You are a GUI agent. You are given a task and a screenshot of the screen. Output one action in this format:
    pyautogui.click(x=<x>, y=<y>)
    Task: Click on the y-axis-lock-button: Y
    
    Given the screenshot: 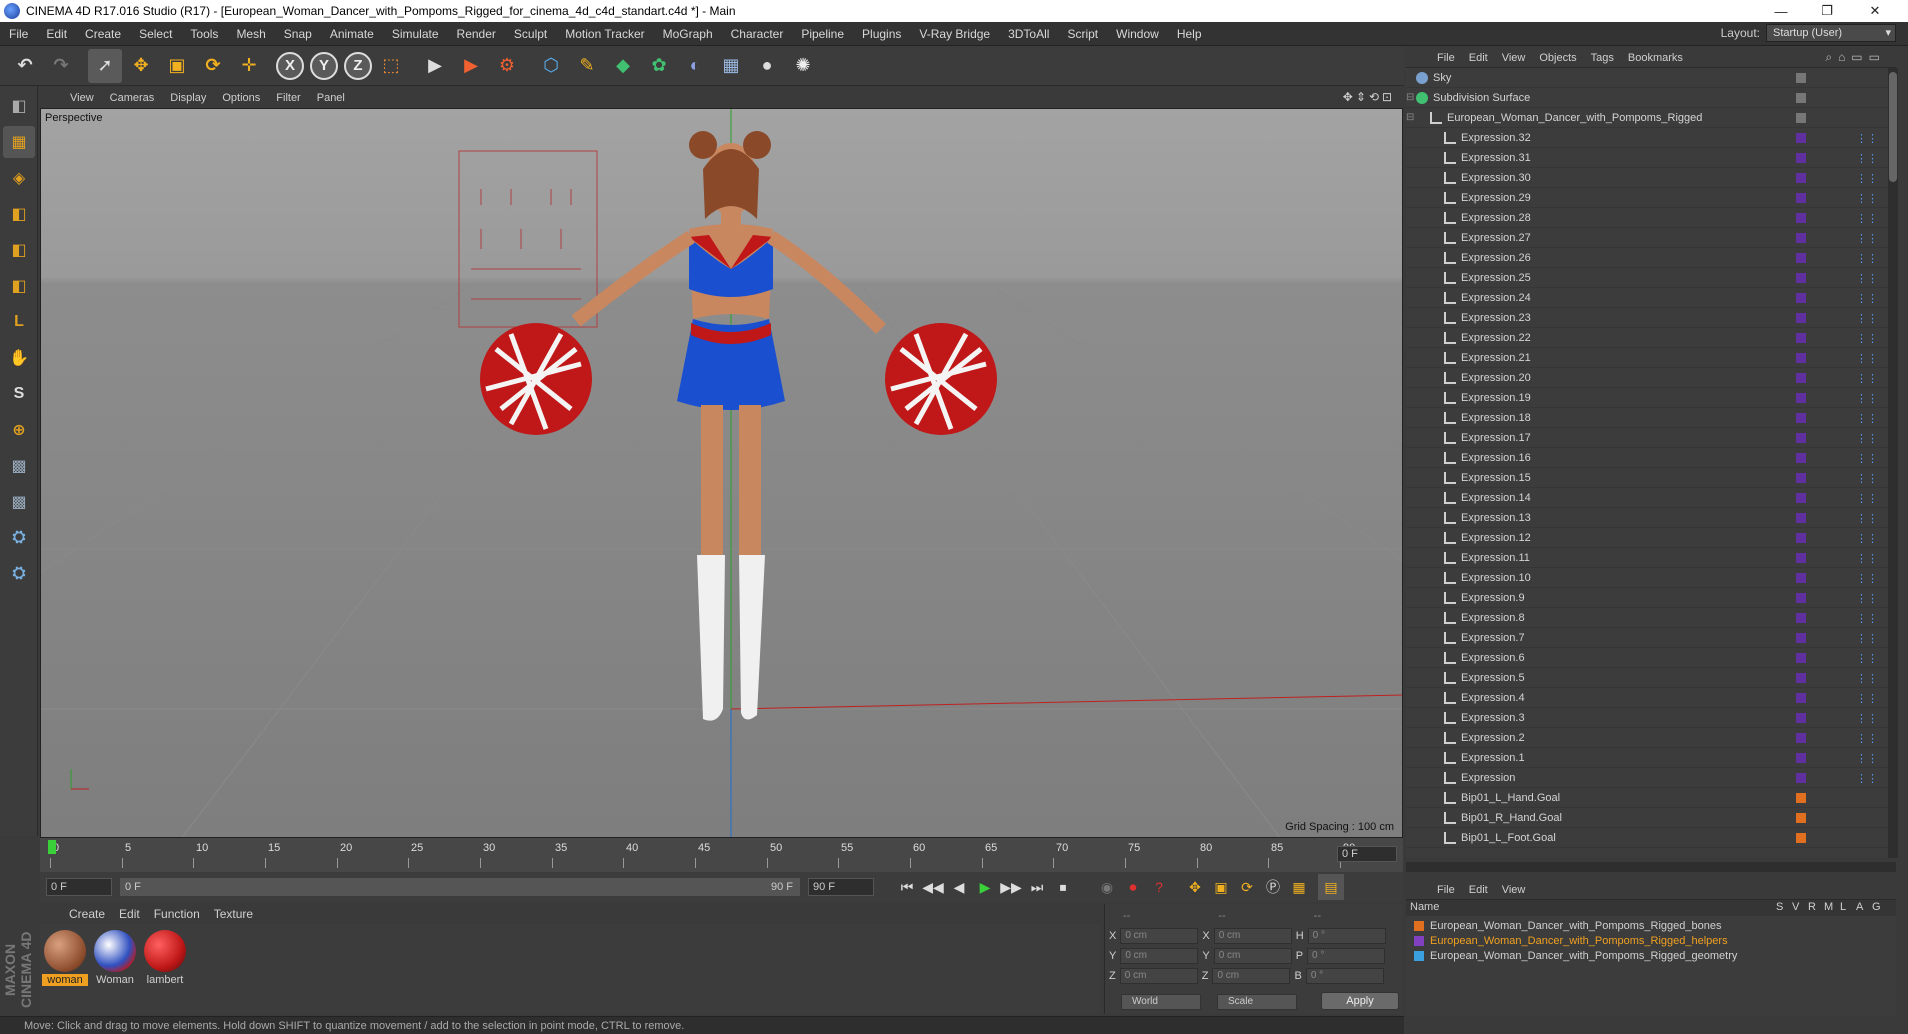 What is the action you would take?
    pyautogui.click(x=324, y=65)
    